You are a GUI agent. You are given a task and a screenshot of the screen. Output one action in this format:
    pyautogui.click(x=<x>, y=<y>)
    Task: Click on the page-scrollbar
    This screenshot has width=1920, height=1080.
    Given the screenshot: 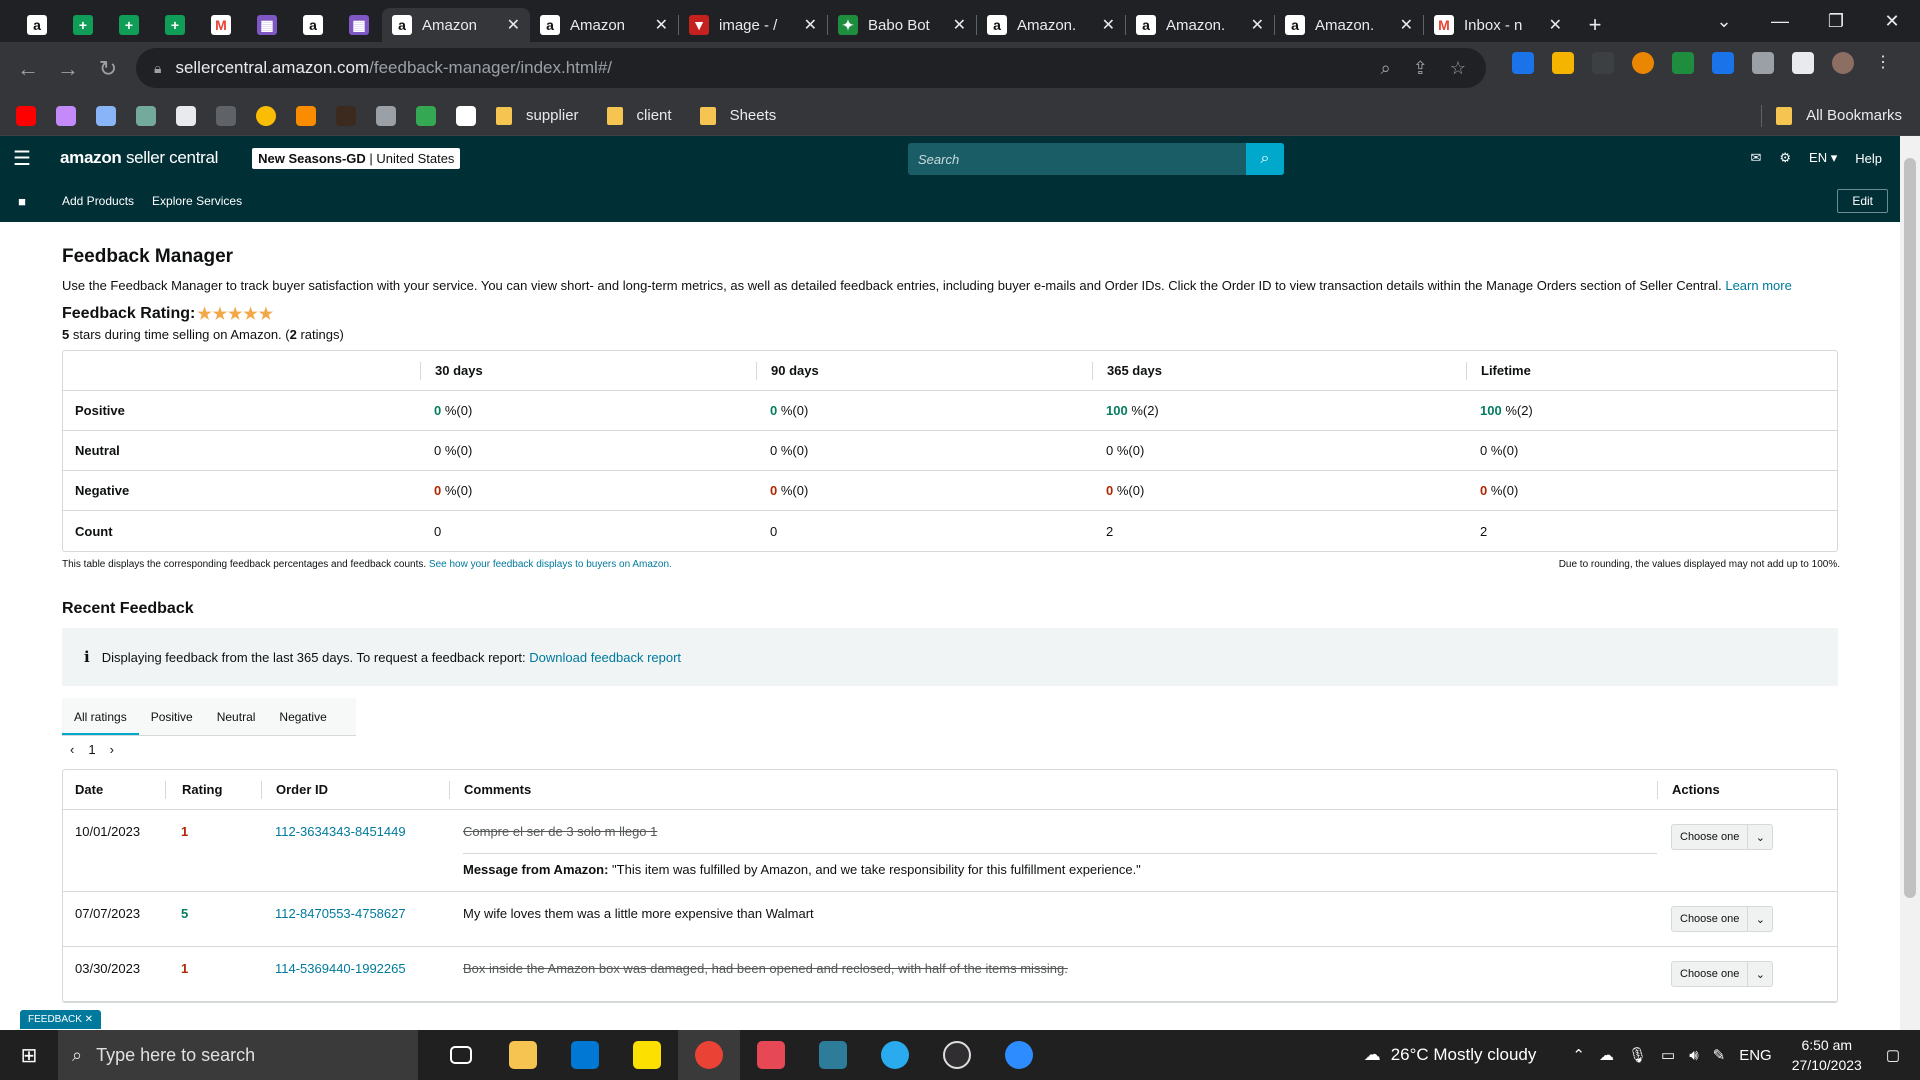 What is the action you would take?
    pyautogui.click(x=1910, y=583)
    